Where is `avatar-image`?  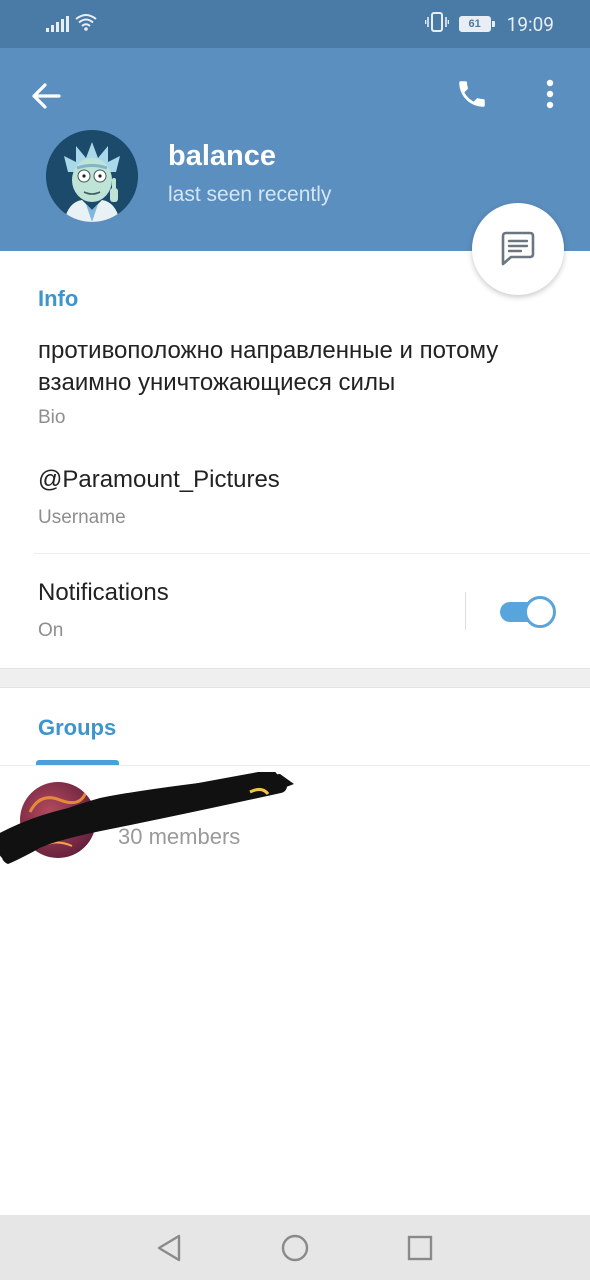
avatar-image is located at coordinates (92, 176).